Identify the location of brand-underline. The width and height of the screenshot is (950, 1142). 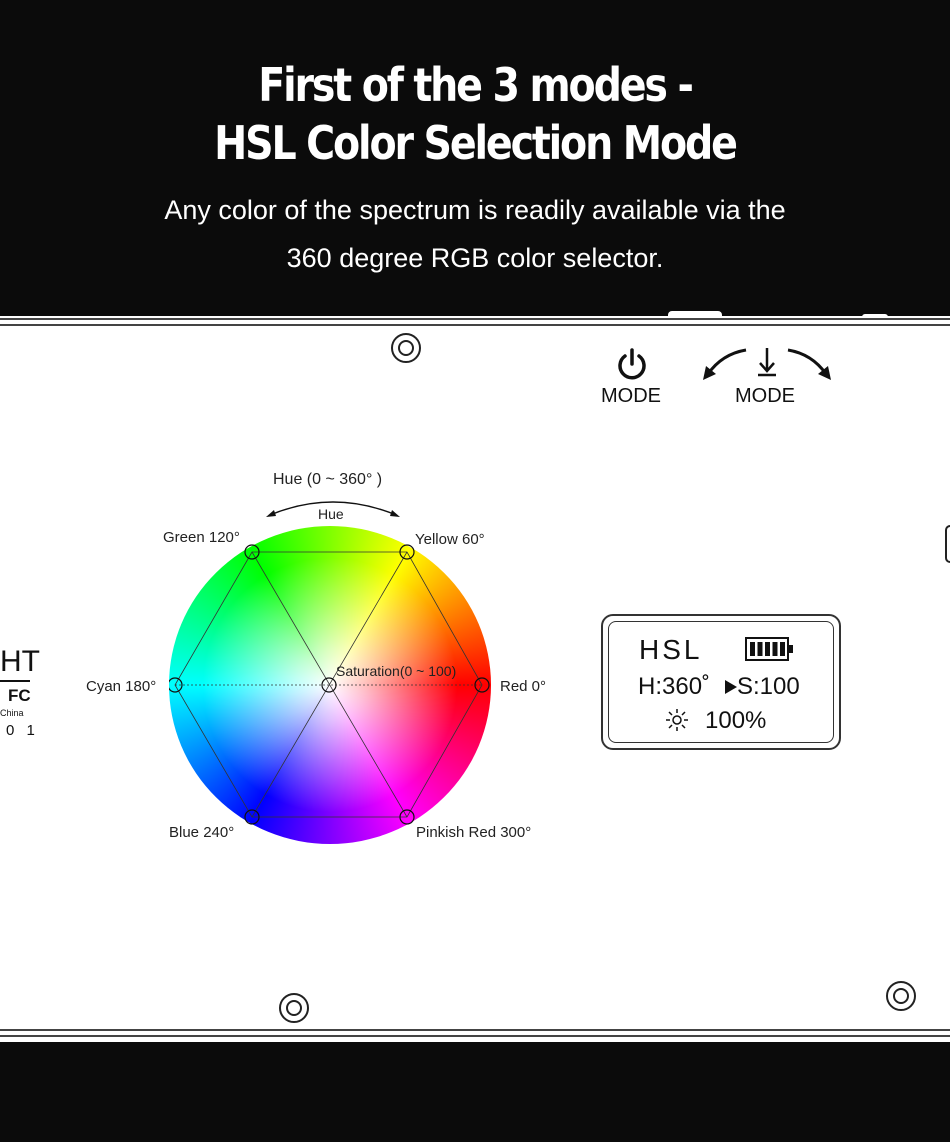
(15, 681).